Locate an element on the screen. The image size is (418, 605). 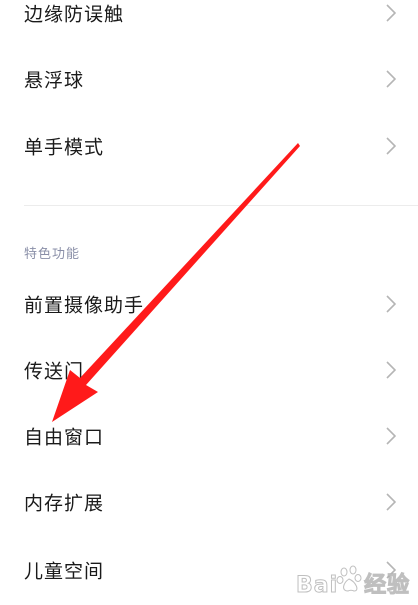
settings-item-one-hand-mode: 单手模式 is located at coordinates (209, 146).